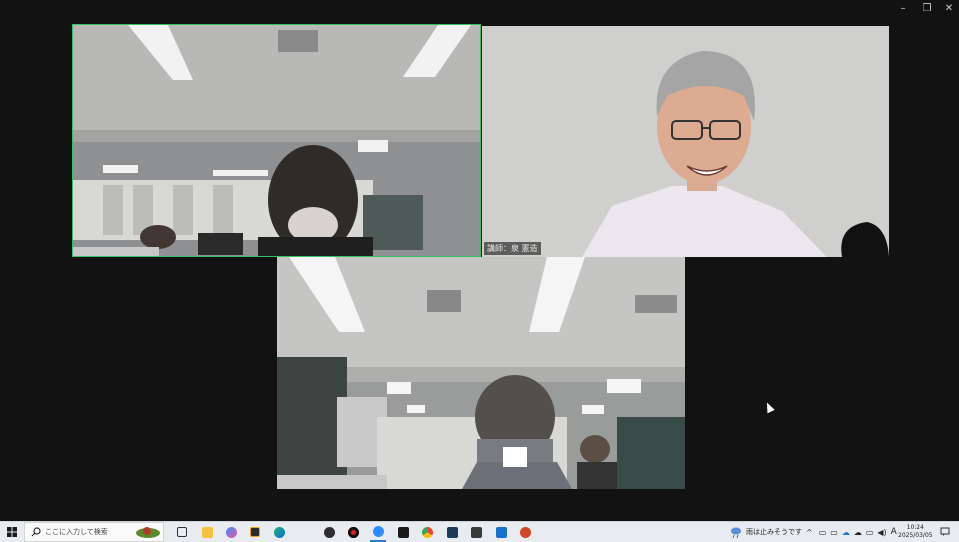 The width and height of the screenshot is (959, 542). Describe the element at coordinates (76, 532) in the screenshot. I see `search-placeholder: ここに入力して検索` at that location.